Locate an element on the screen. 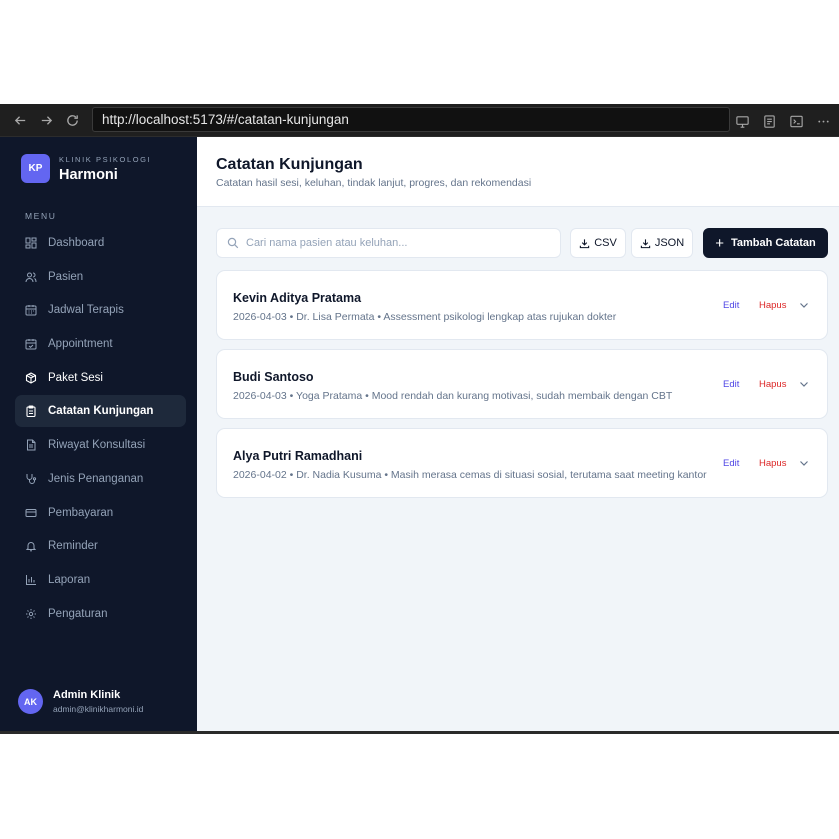  calendar-check-icon is located at coordinates (31, 344).